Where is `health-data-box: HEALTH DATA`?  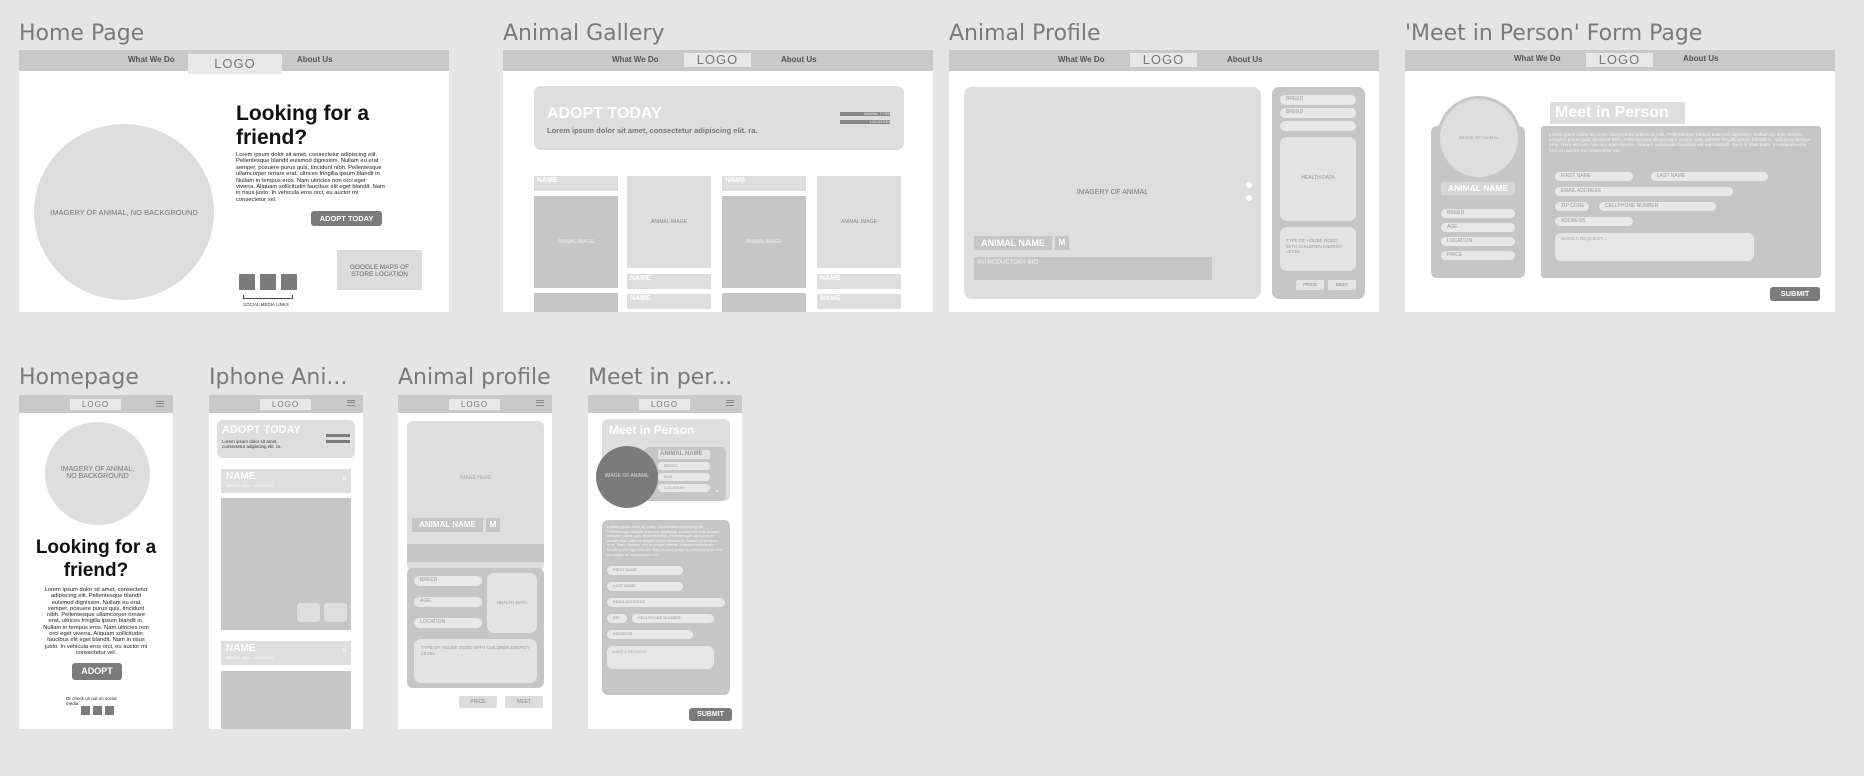
health-data-box: HEALTH DATA is located at coordinates (1318, 179).